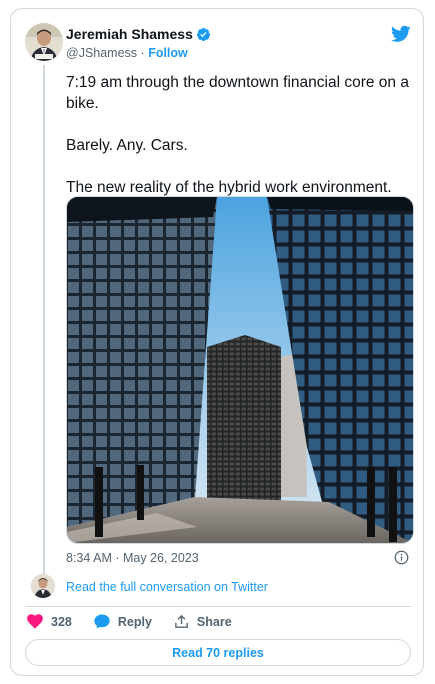 This screenshot has height=684, width=435. I want to click on share-label: Share, so click(214, 621).